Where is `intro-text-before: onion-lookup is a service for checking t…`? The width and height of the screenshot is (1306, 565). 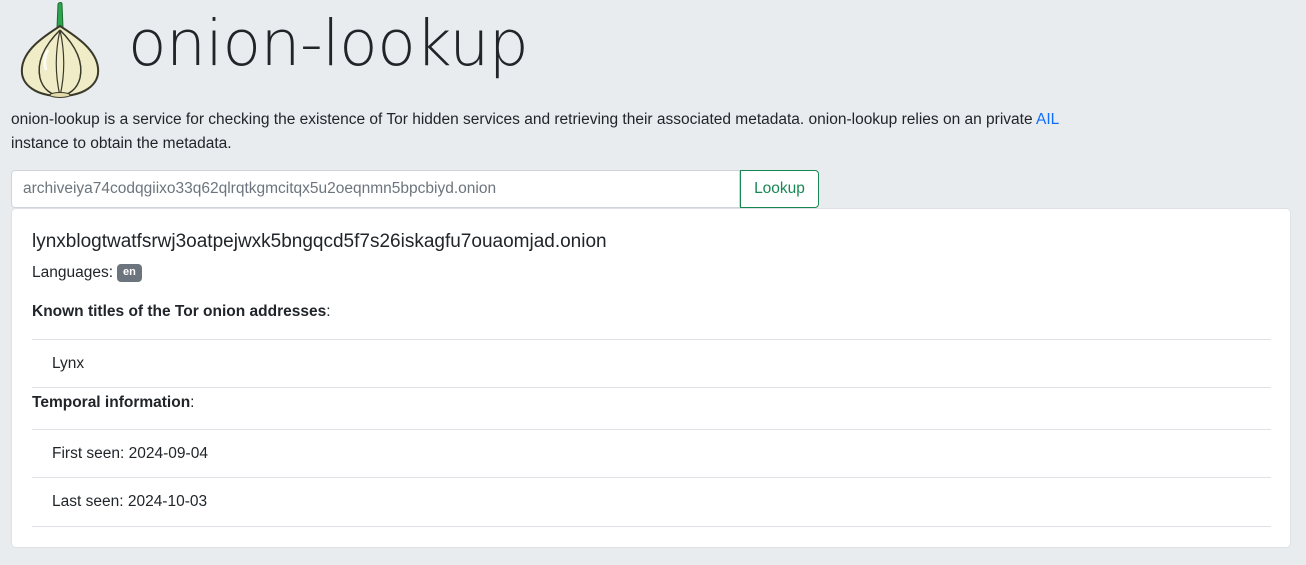 intro-text-before: onion-lookup is a service for checking t… is located at coordinates (524, 119).